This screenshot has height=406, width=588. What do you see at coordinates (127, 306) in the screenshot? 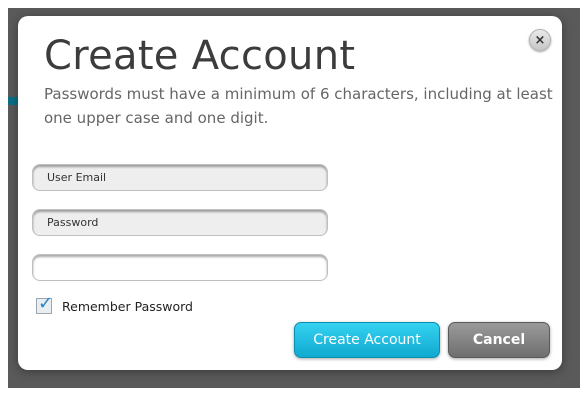
I see `remember-password-label: Remember Password` at bounding box center [127, 306].